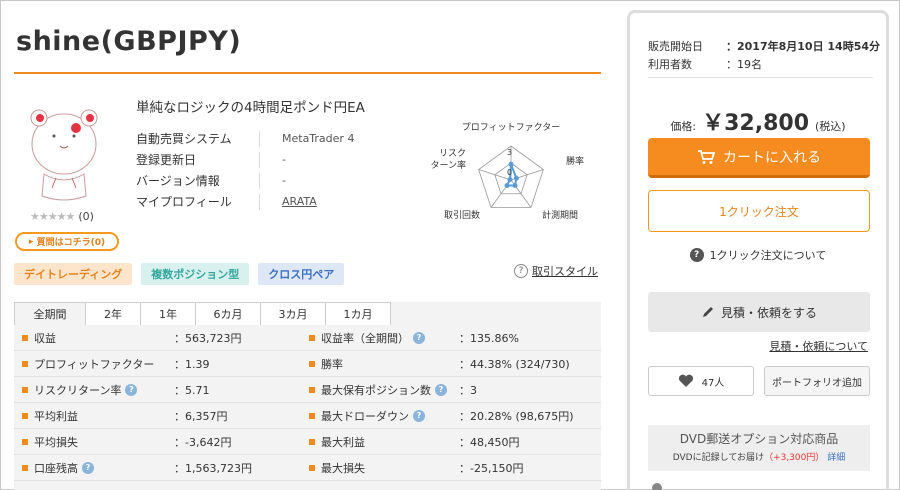  Describe the element at coordinates (818, 346) in the screenshot. I see `quote-about-link: 見積・依頼について` at that location.